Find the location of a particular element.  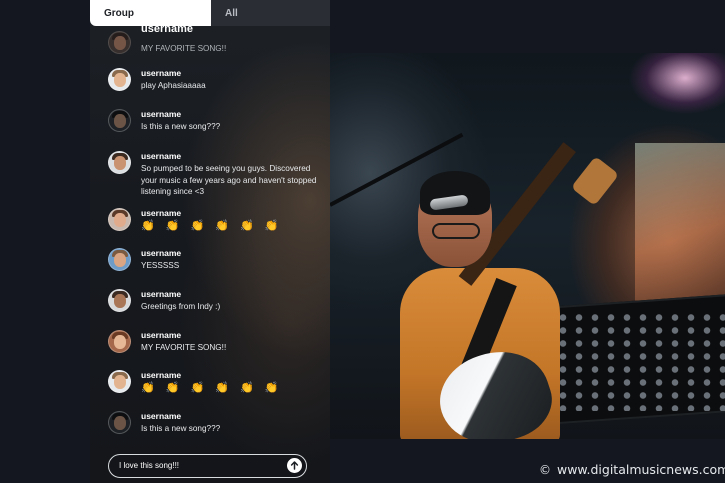

music-stand-holes is located at coordinates (640, 361).